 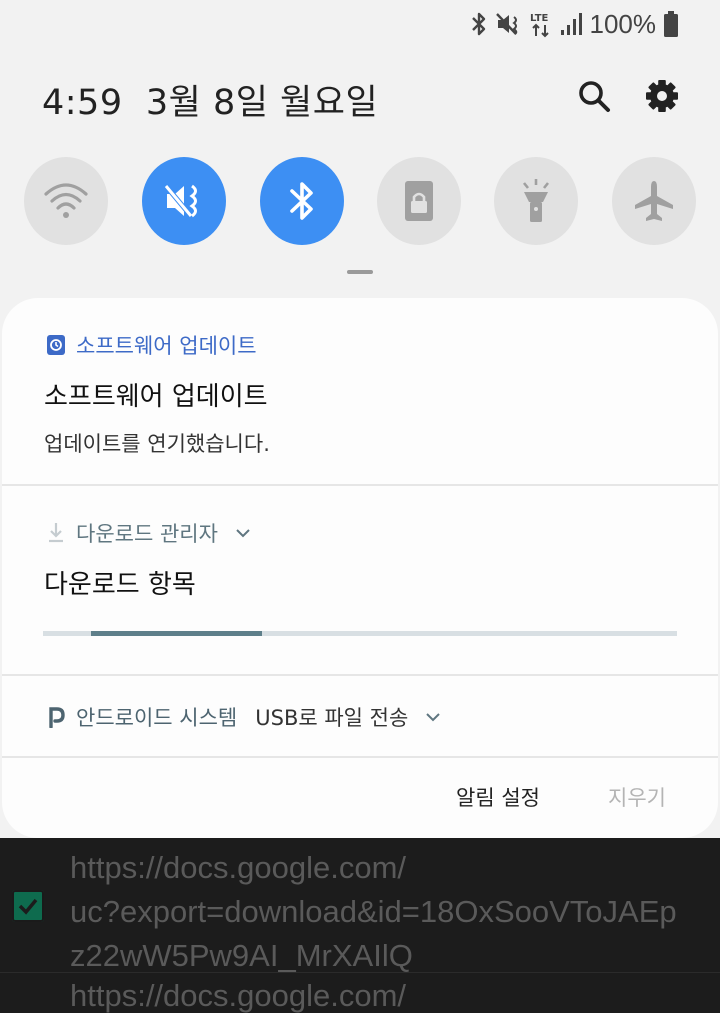 I want to click on download-progress-fill, so click(x=176, y=633).